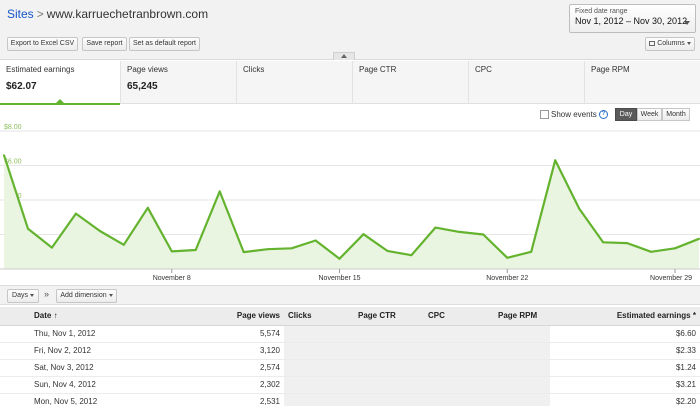 The width and height of the screenshot is (700, 406). What do you see at coordinates (694, 316) in the screenshot?
I see `column-header-mark: *` at bounding box center [694, 316].